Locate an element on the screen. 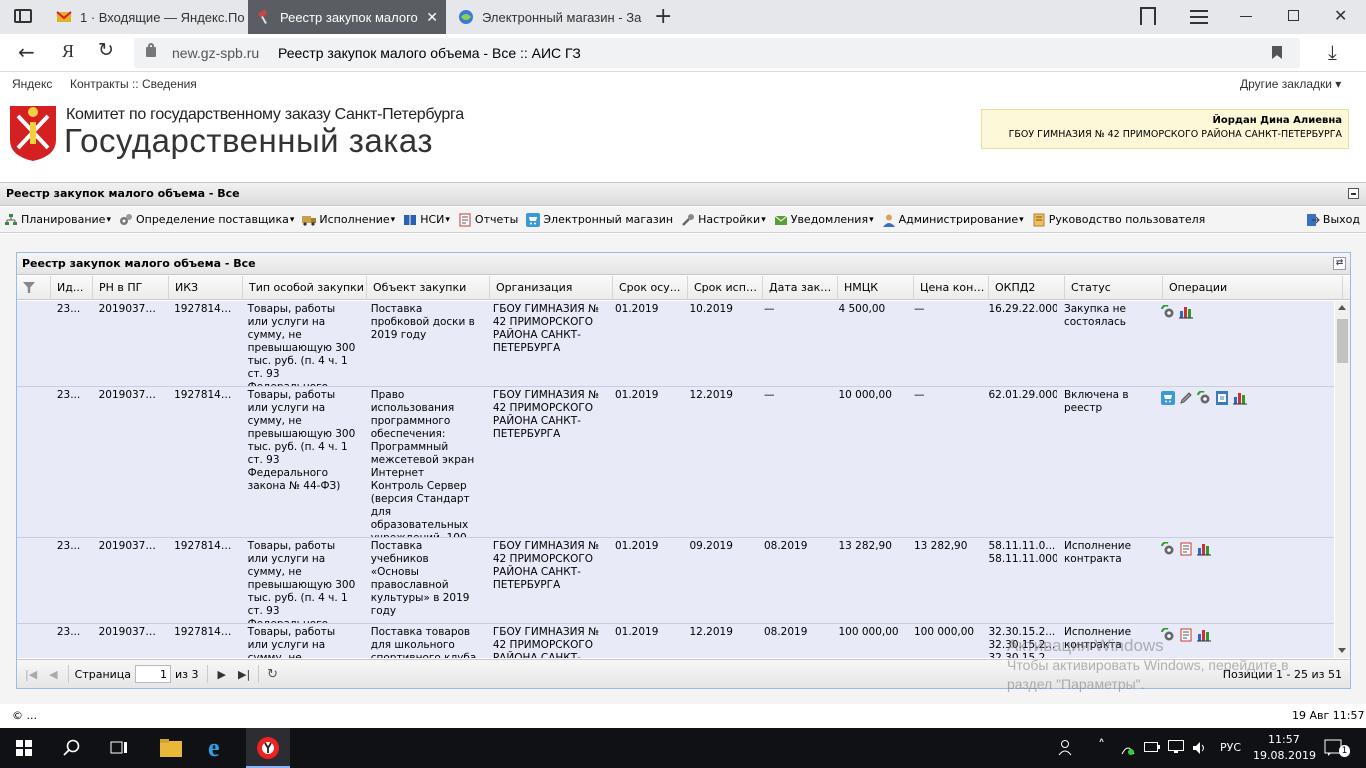 Image resolution: width=1366 pixels, height=768 pixels. file-explorer-icon is located at coordinates (171, 748).